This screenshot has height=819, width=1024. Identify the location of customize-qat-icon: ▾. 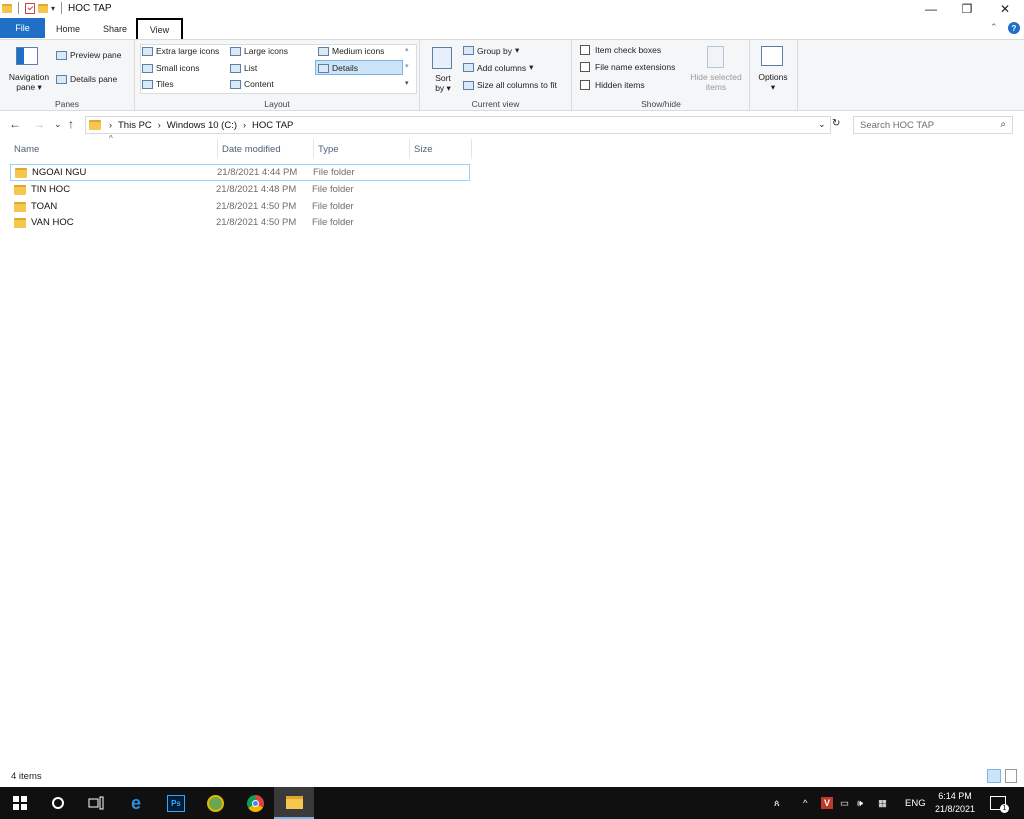
(53, 8).